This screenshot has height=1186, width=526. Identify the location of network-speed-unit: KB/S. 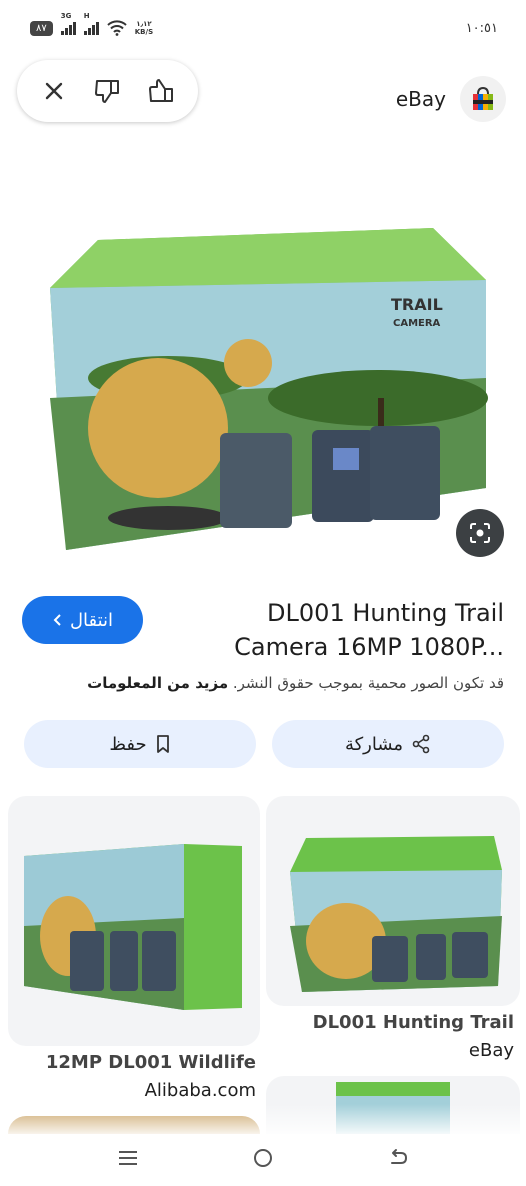
(144, 32).